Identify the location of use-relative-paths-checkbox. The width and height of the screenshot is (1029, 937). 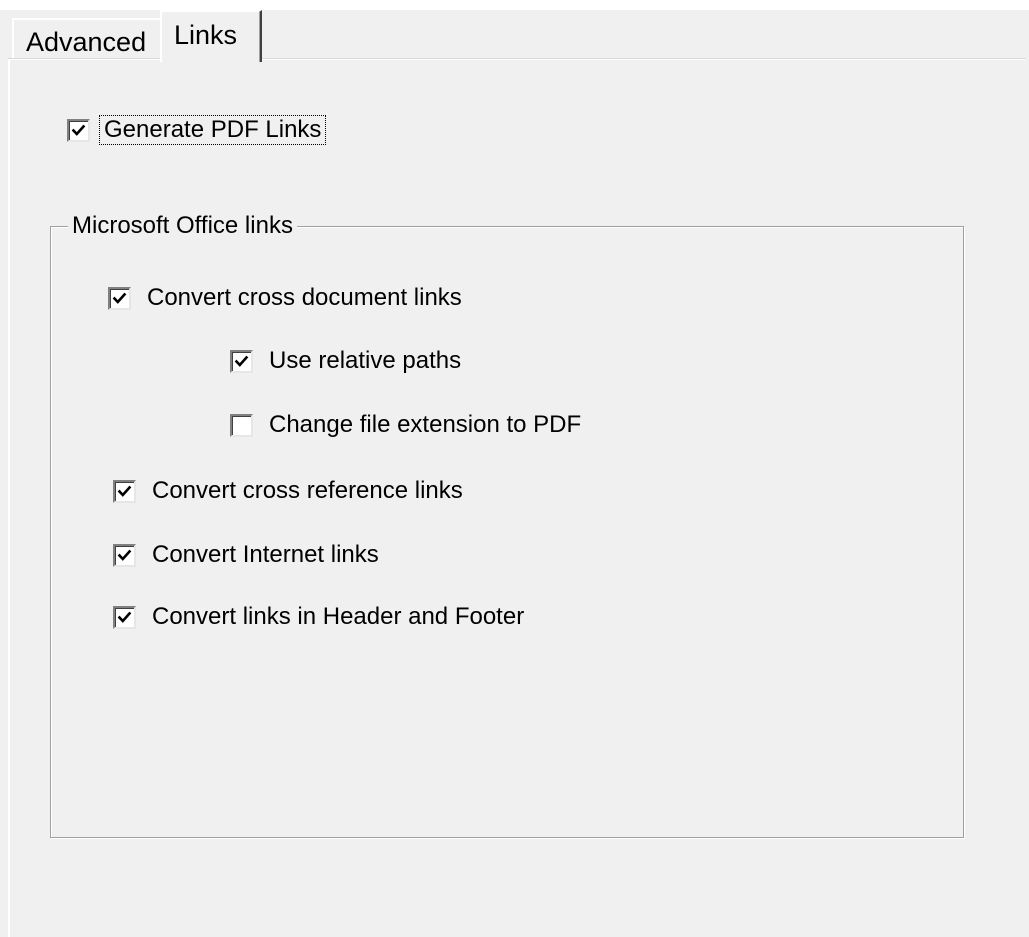
(241, 361).